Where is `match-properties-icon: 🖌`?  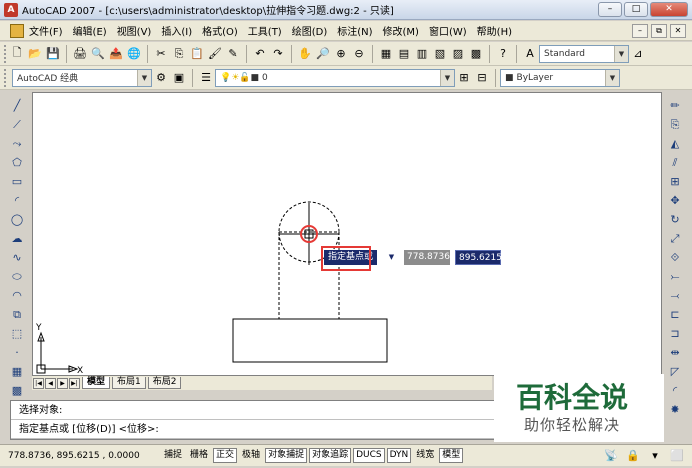 match-properties-icon: 🖌 is located at coordinates (215, 54).